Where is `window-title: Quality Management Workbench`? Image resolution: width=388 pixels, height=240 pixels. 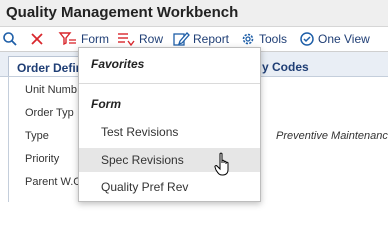 window-title: Quality Management Workbench is located at coordinates (122, 12).